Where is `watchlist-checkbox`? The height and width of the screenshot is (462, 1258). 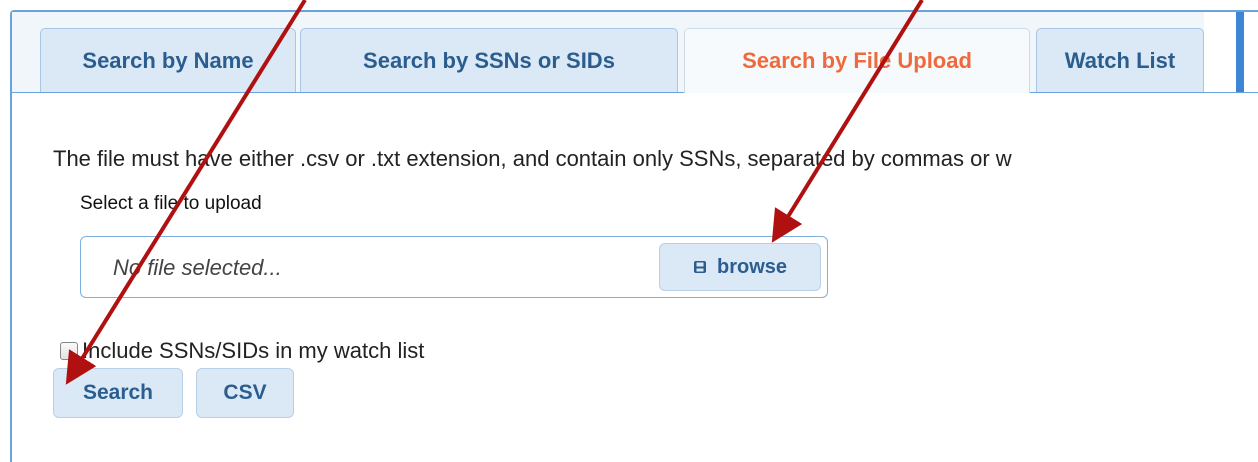 watchlist-checkbox is located at coordinates (69, 351).